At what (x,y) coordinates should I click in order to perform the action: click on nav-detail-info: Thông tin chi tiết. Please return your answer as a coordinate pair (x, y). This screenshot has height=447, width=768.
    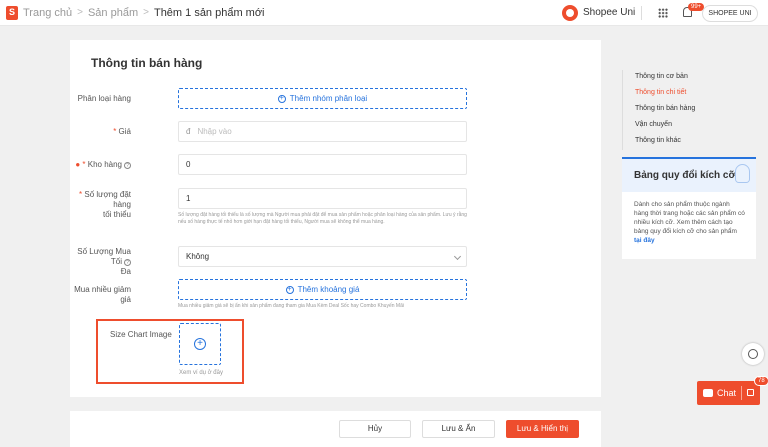
    Looking at the image, I should click on (665, 94).